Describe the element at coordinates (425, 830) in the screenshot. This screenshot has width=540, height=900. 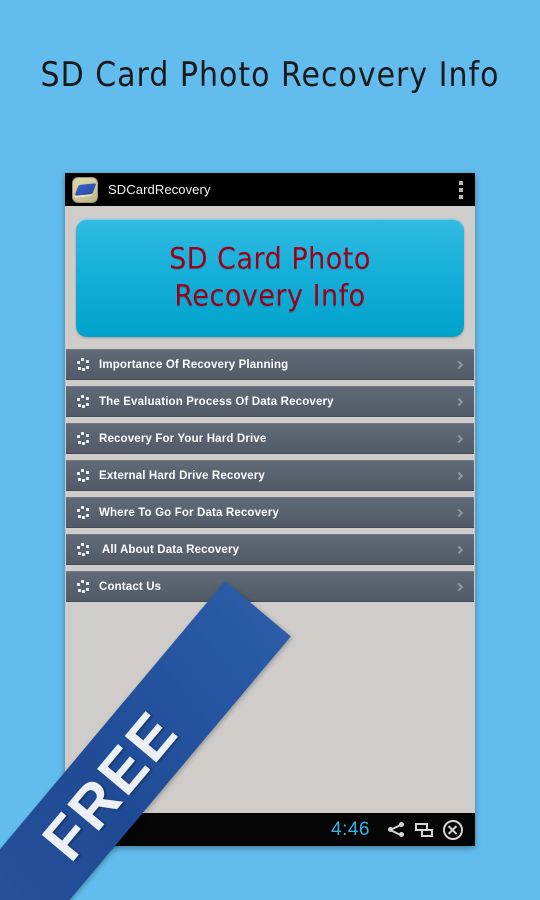
I see `recents-windows-icon` at that location.